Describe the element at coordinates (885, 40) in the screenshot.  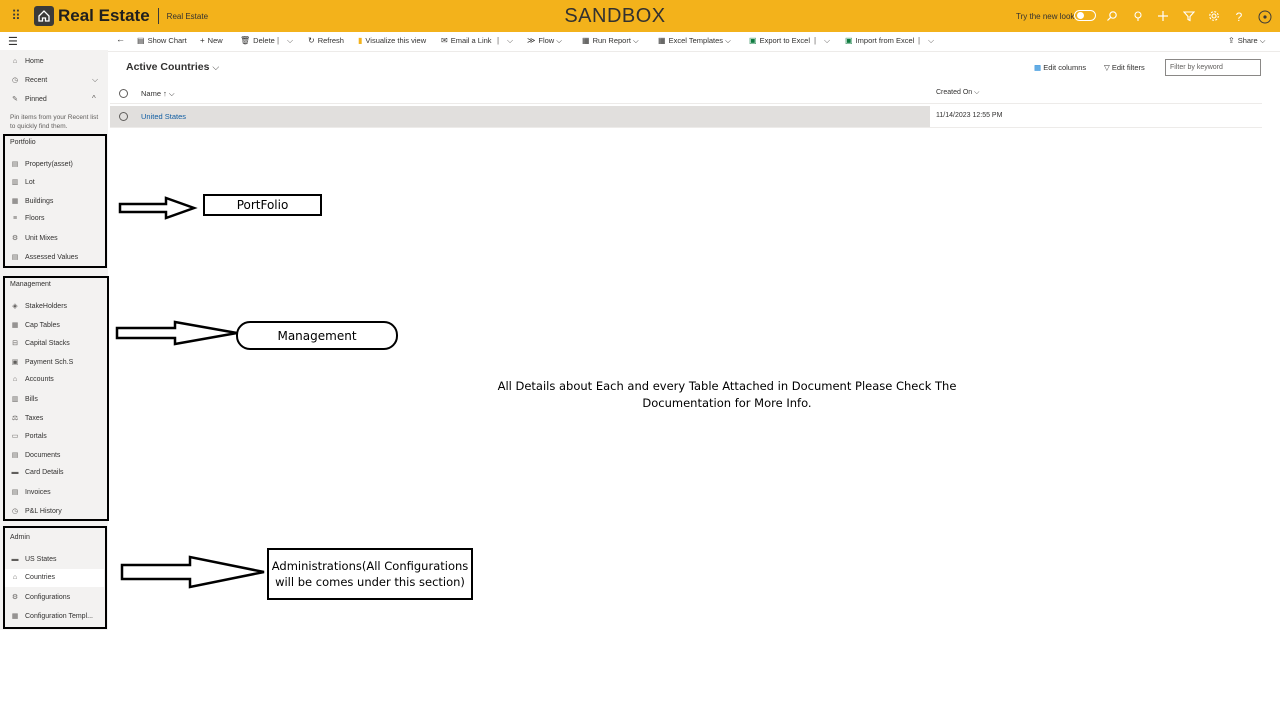
I see `import-excel-label: Import from Excel` at that location.